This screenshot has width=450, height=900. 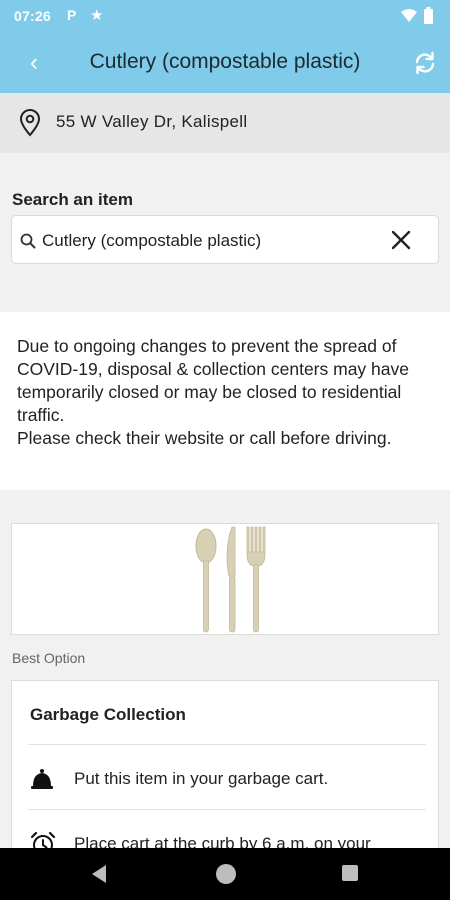 I want to click on refresh-icon, so click(x=425, y=63).